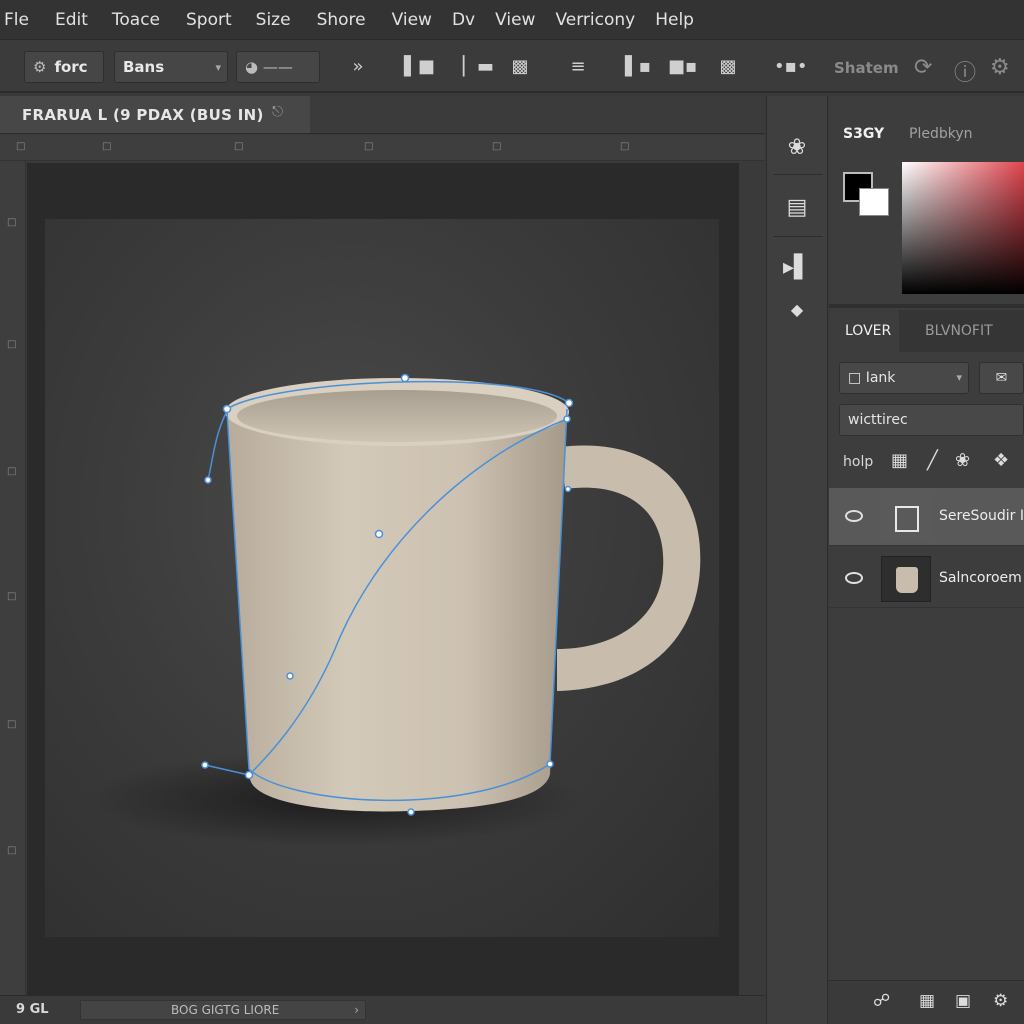 The height and width of the screenshot is (1024, 1024). Describe the element at coordinates (16, 20) in the screenshot. I see `menu-file: Fle` at that location.